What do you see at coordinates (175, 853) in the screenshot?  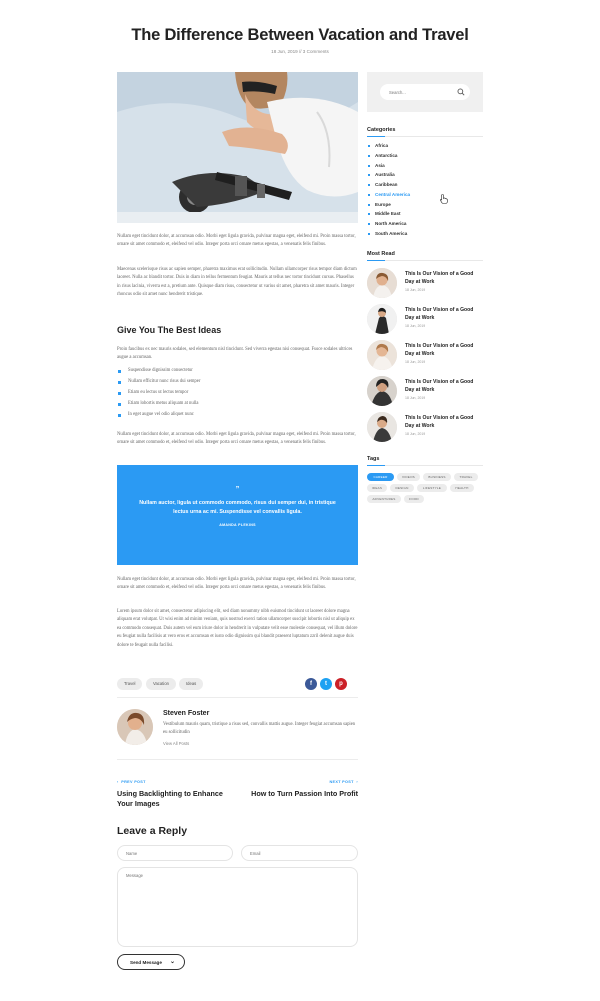 I see `name-field` at bounding box center [175, 853].